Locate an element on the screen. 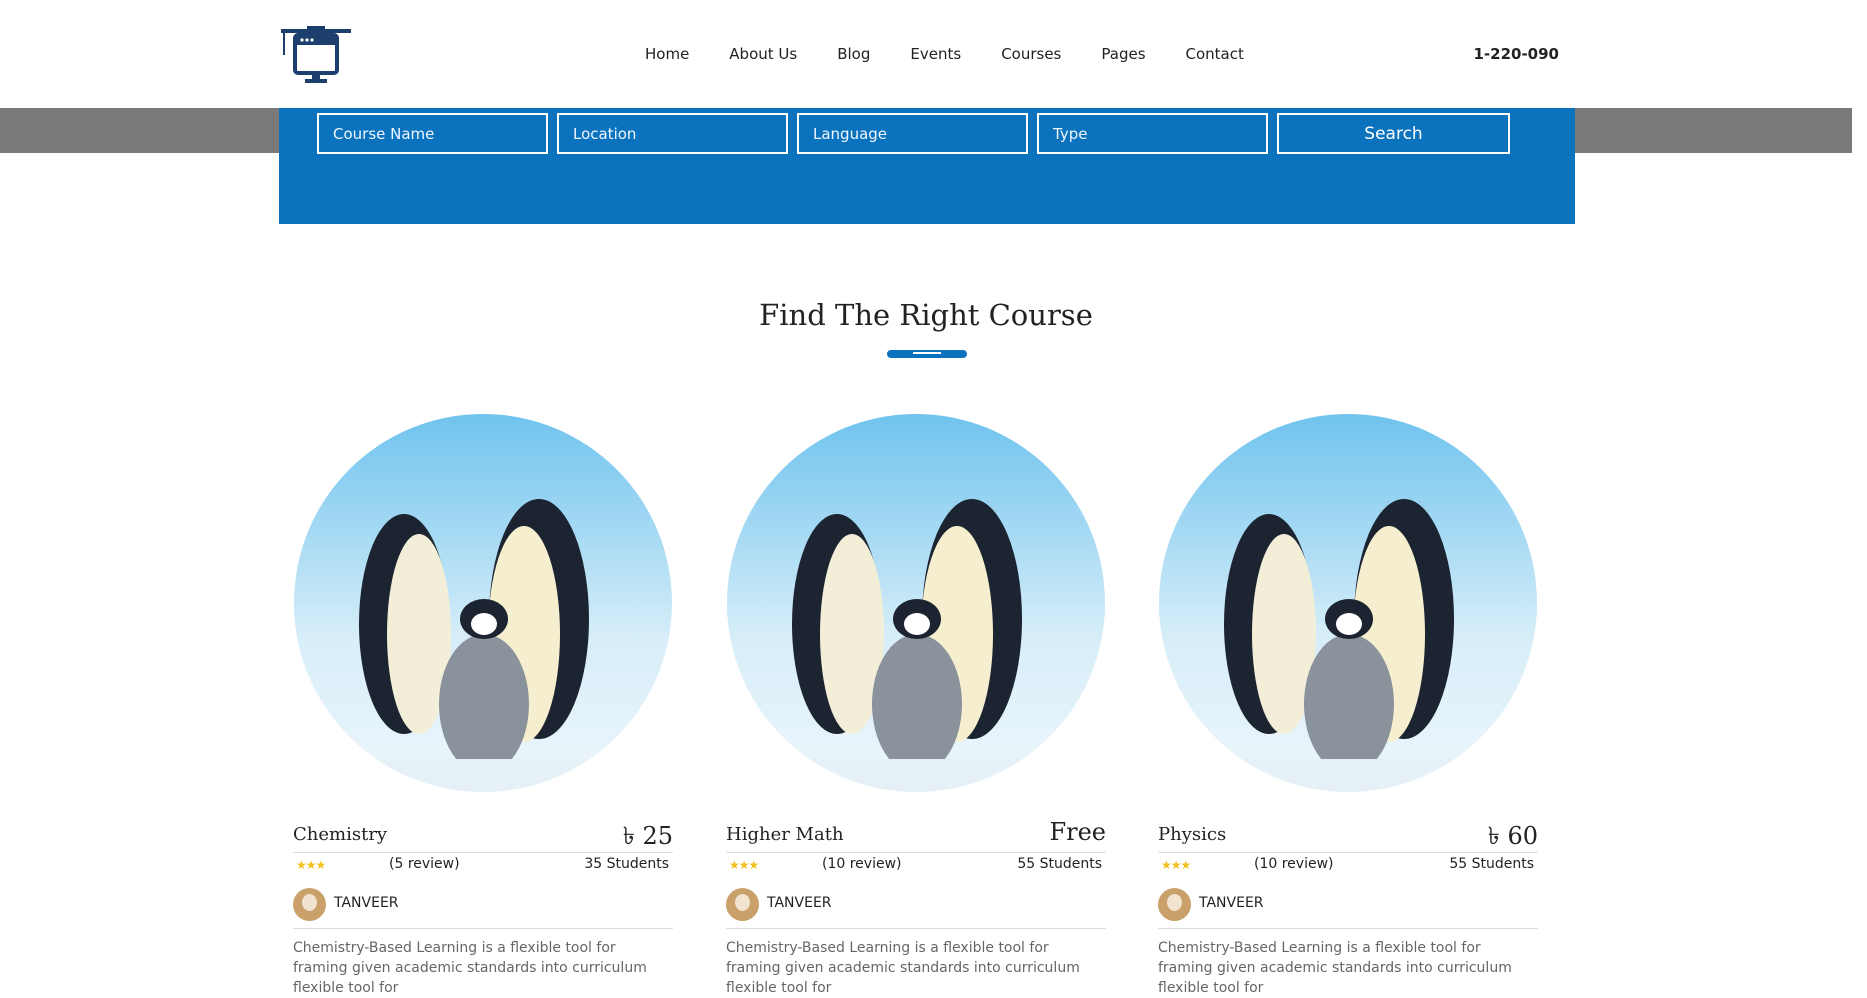 The image size is (1867, 998). course-header: Chemistry ৳ 25 is located at coordinates (483, 834).